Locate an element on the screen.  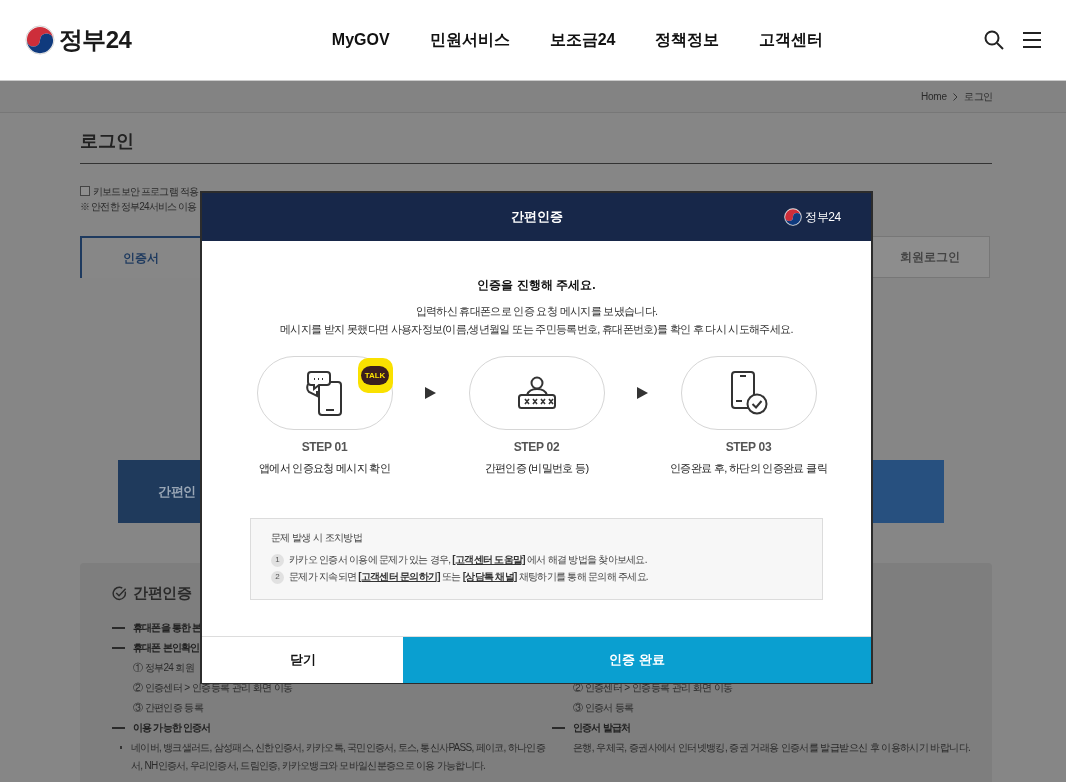
help-title: 문제 발생 시 조치방법 is located at coordinates (317, 538).